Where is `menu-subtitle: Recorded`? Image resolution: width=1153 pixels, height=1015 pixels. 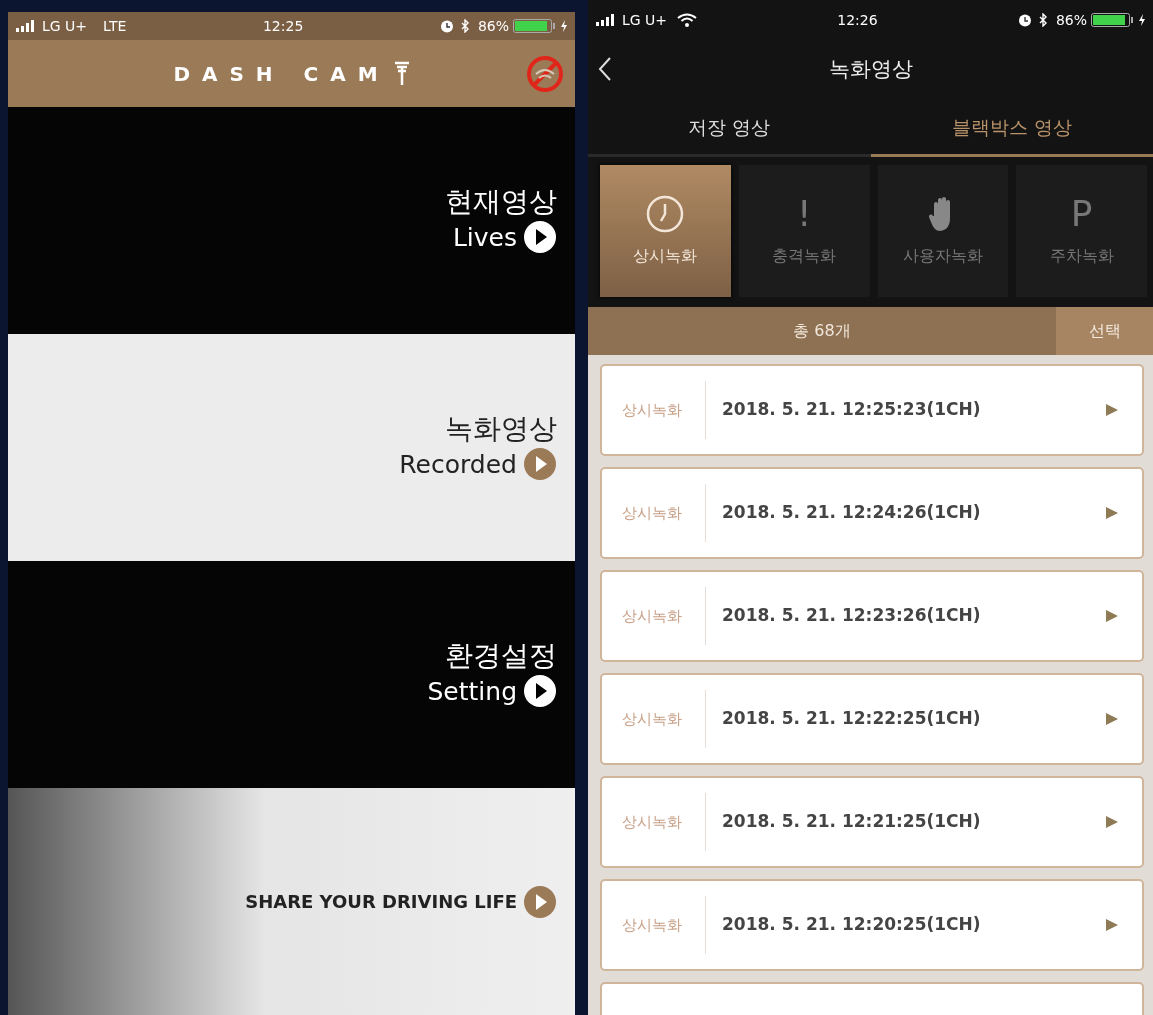
menu-subtitle: Recorded is located at coordinates (458, 464).